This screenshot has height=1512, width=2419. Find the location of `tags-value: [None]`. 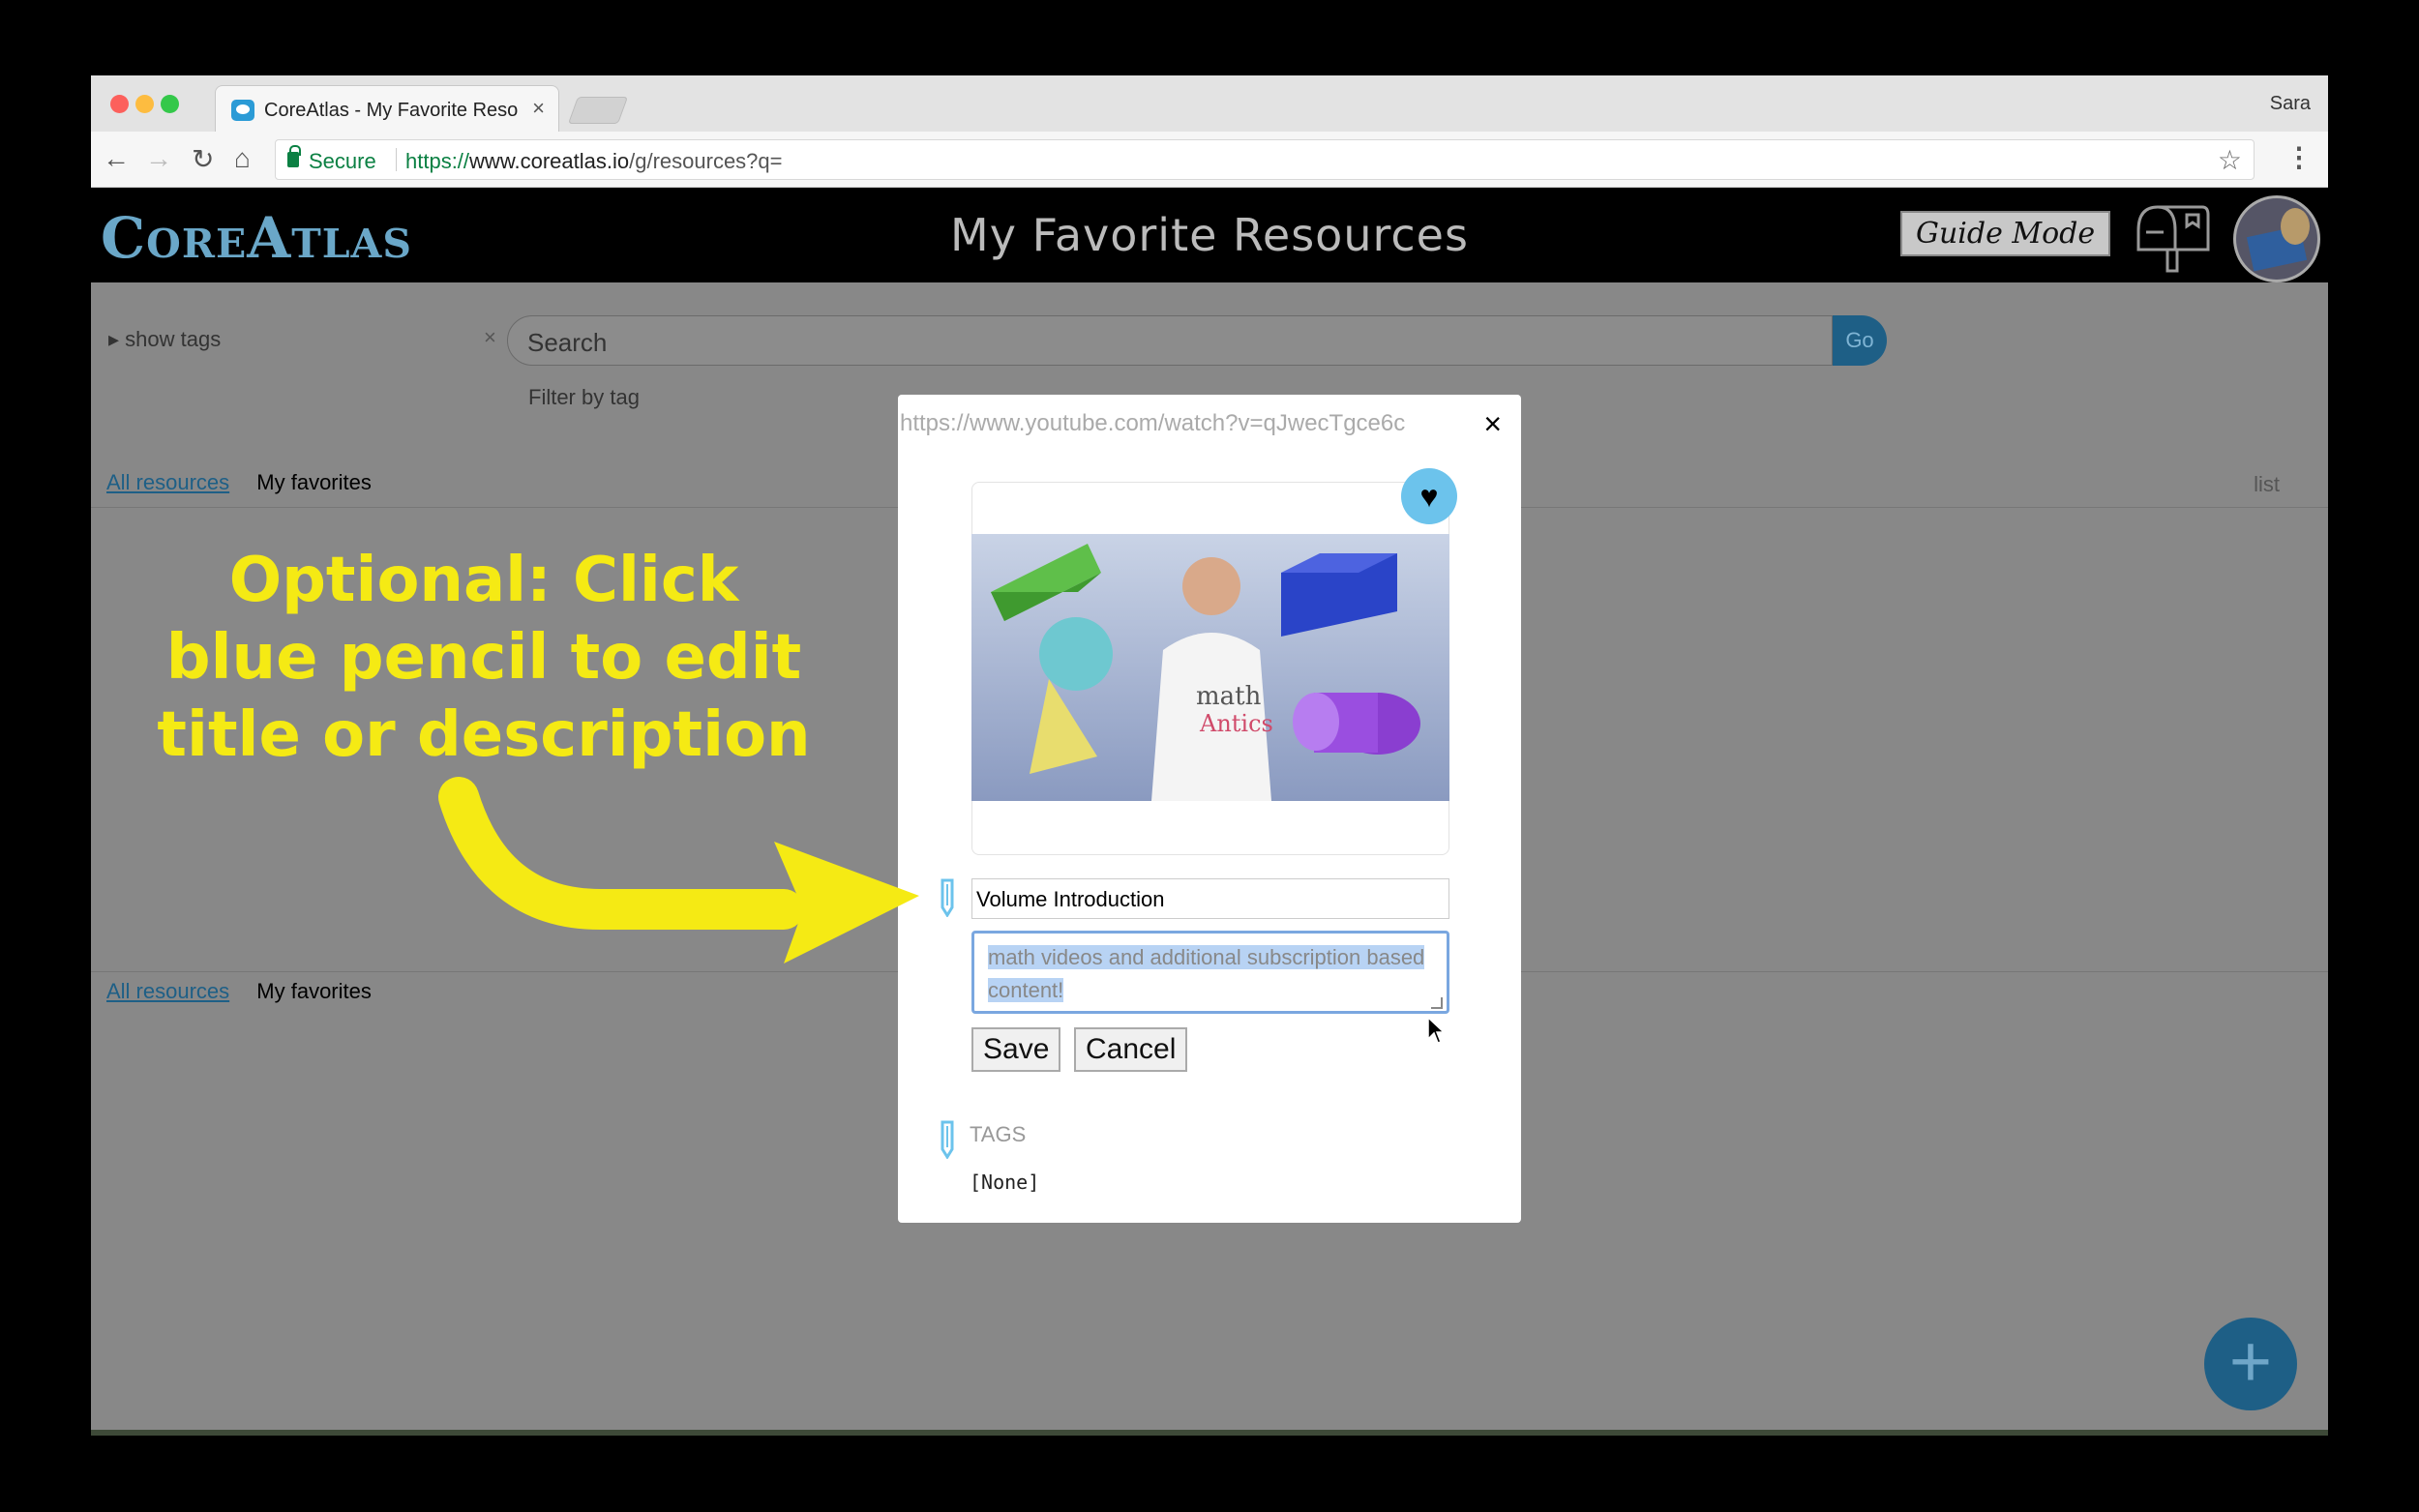

tags-value: [None] is located at coordinates (1005, 1182).